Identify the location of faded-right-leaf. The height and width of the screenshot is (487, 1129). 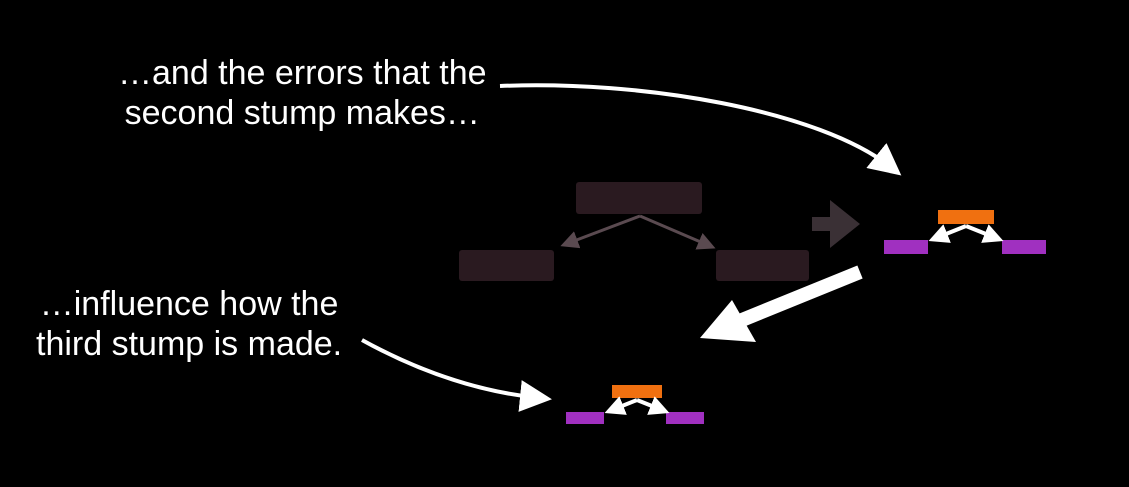
(762, 265).